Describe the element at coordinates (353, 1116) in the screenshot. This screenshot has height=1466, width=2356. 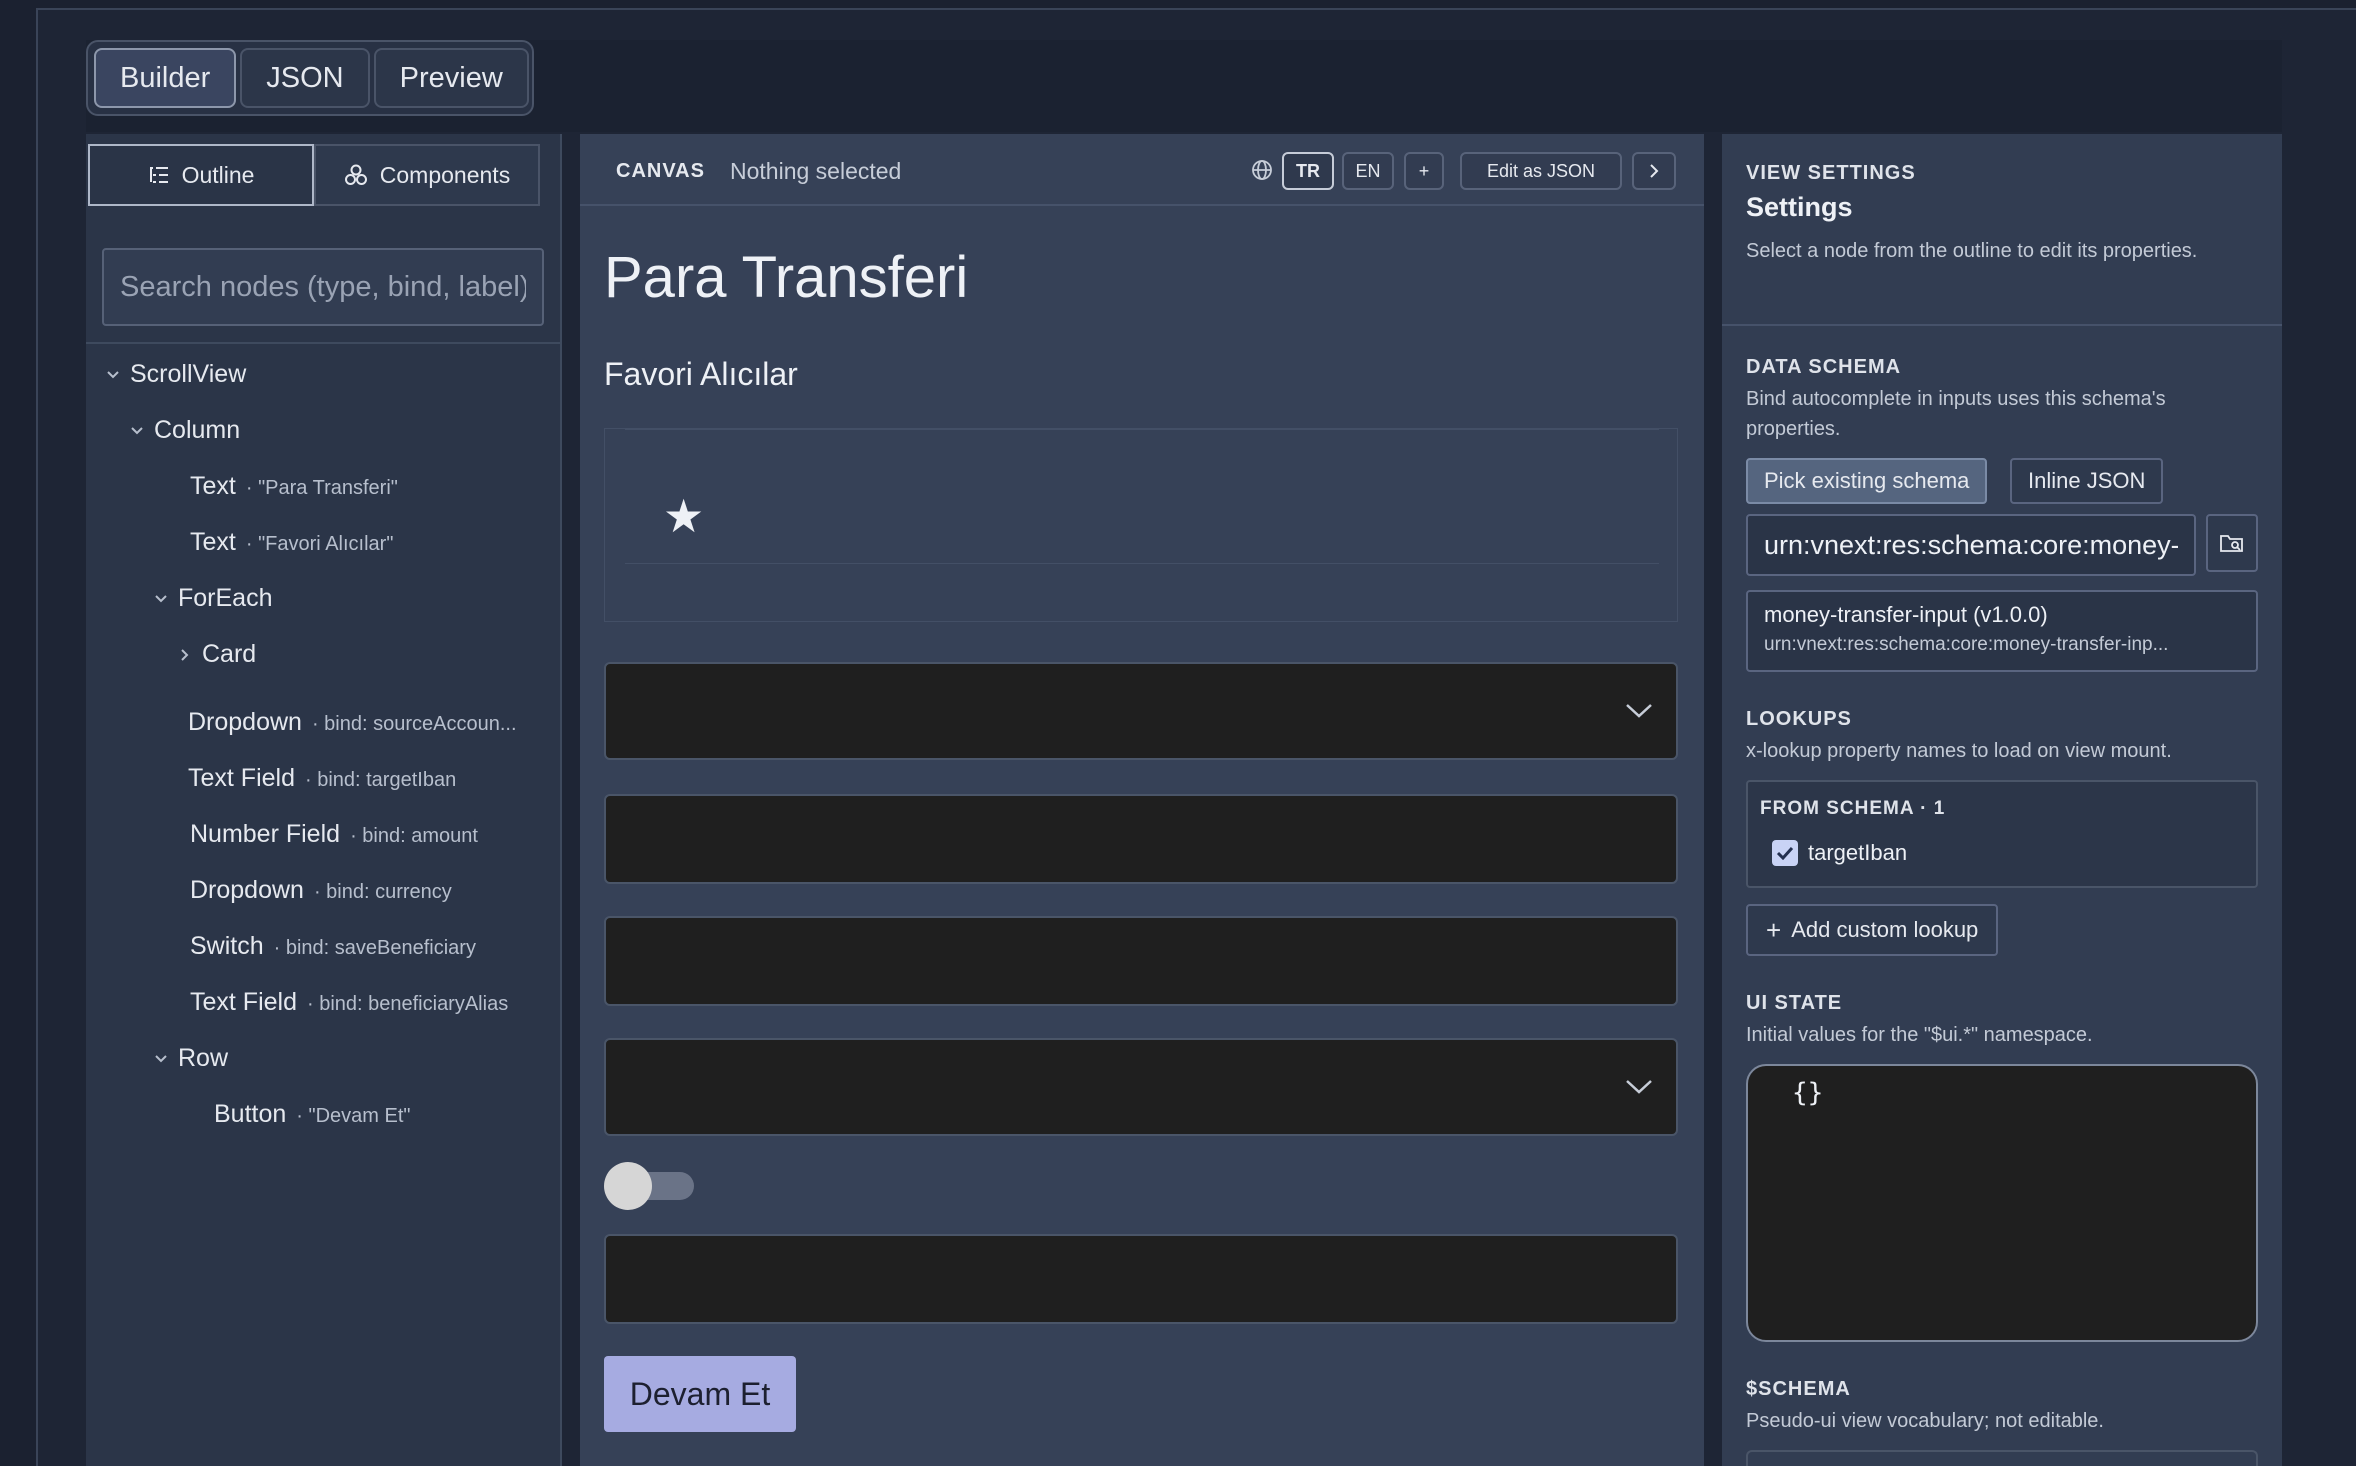
I see `tree-node-meta: · "Devam Et"` at that location.